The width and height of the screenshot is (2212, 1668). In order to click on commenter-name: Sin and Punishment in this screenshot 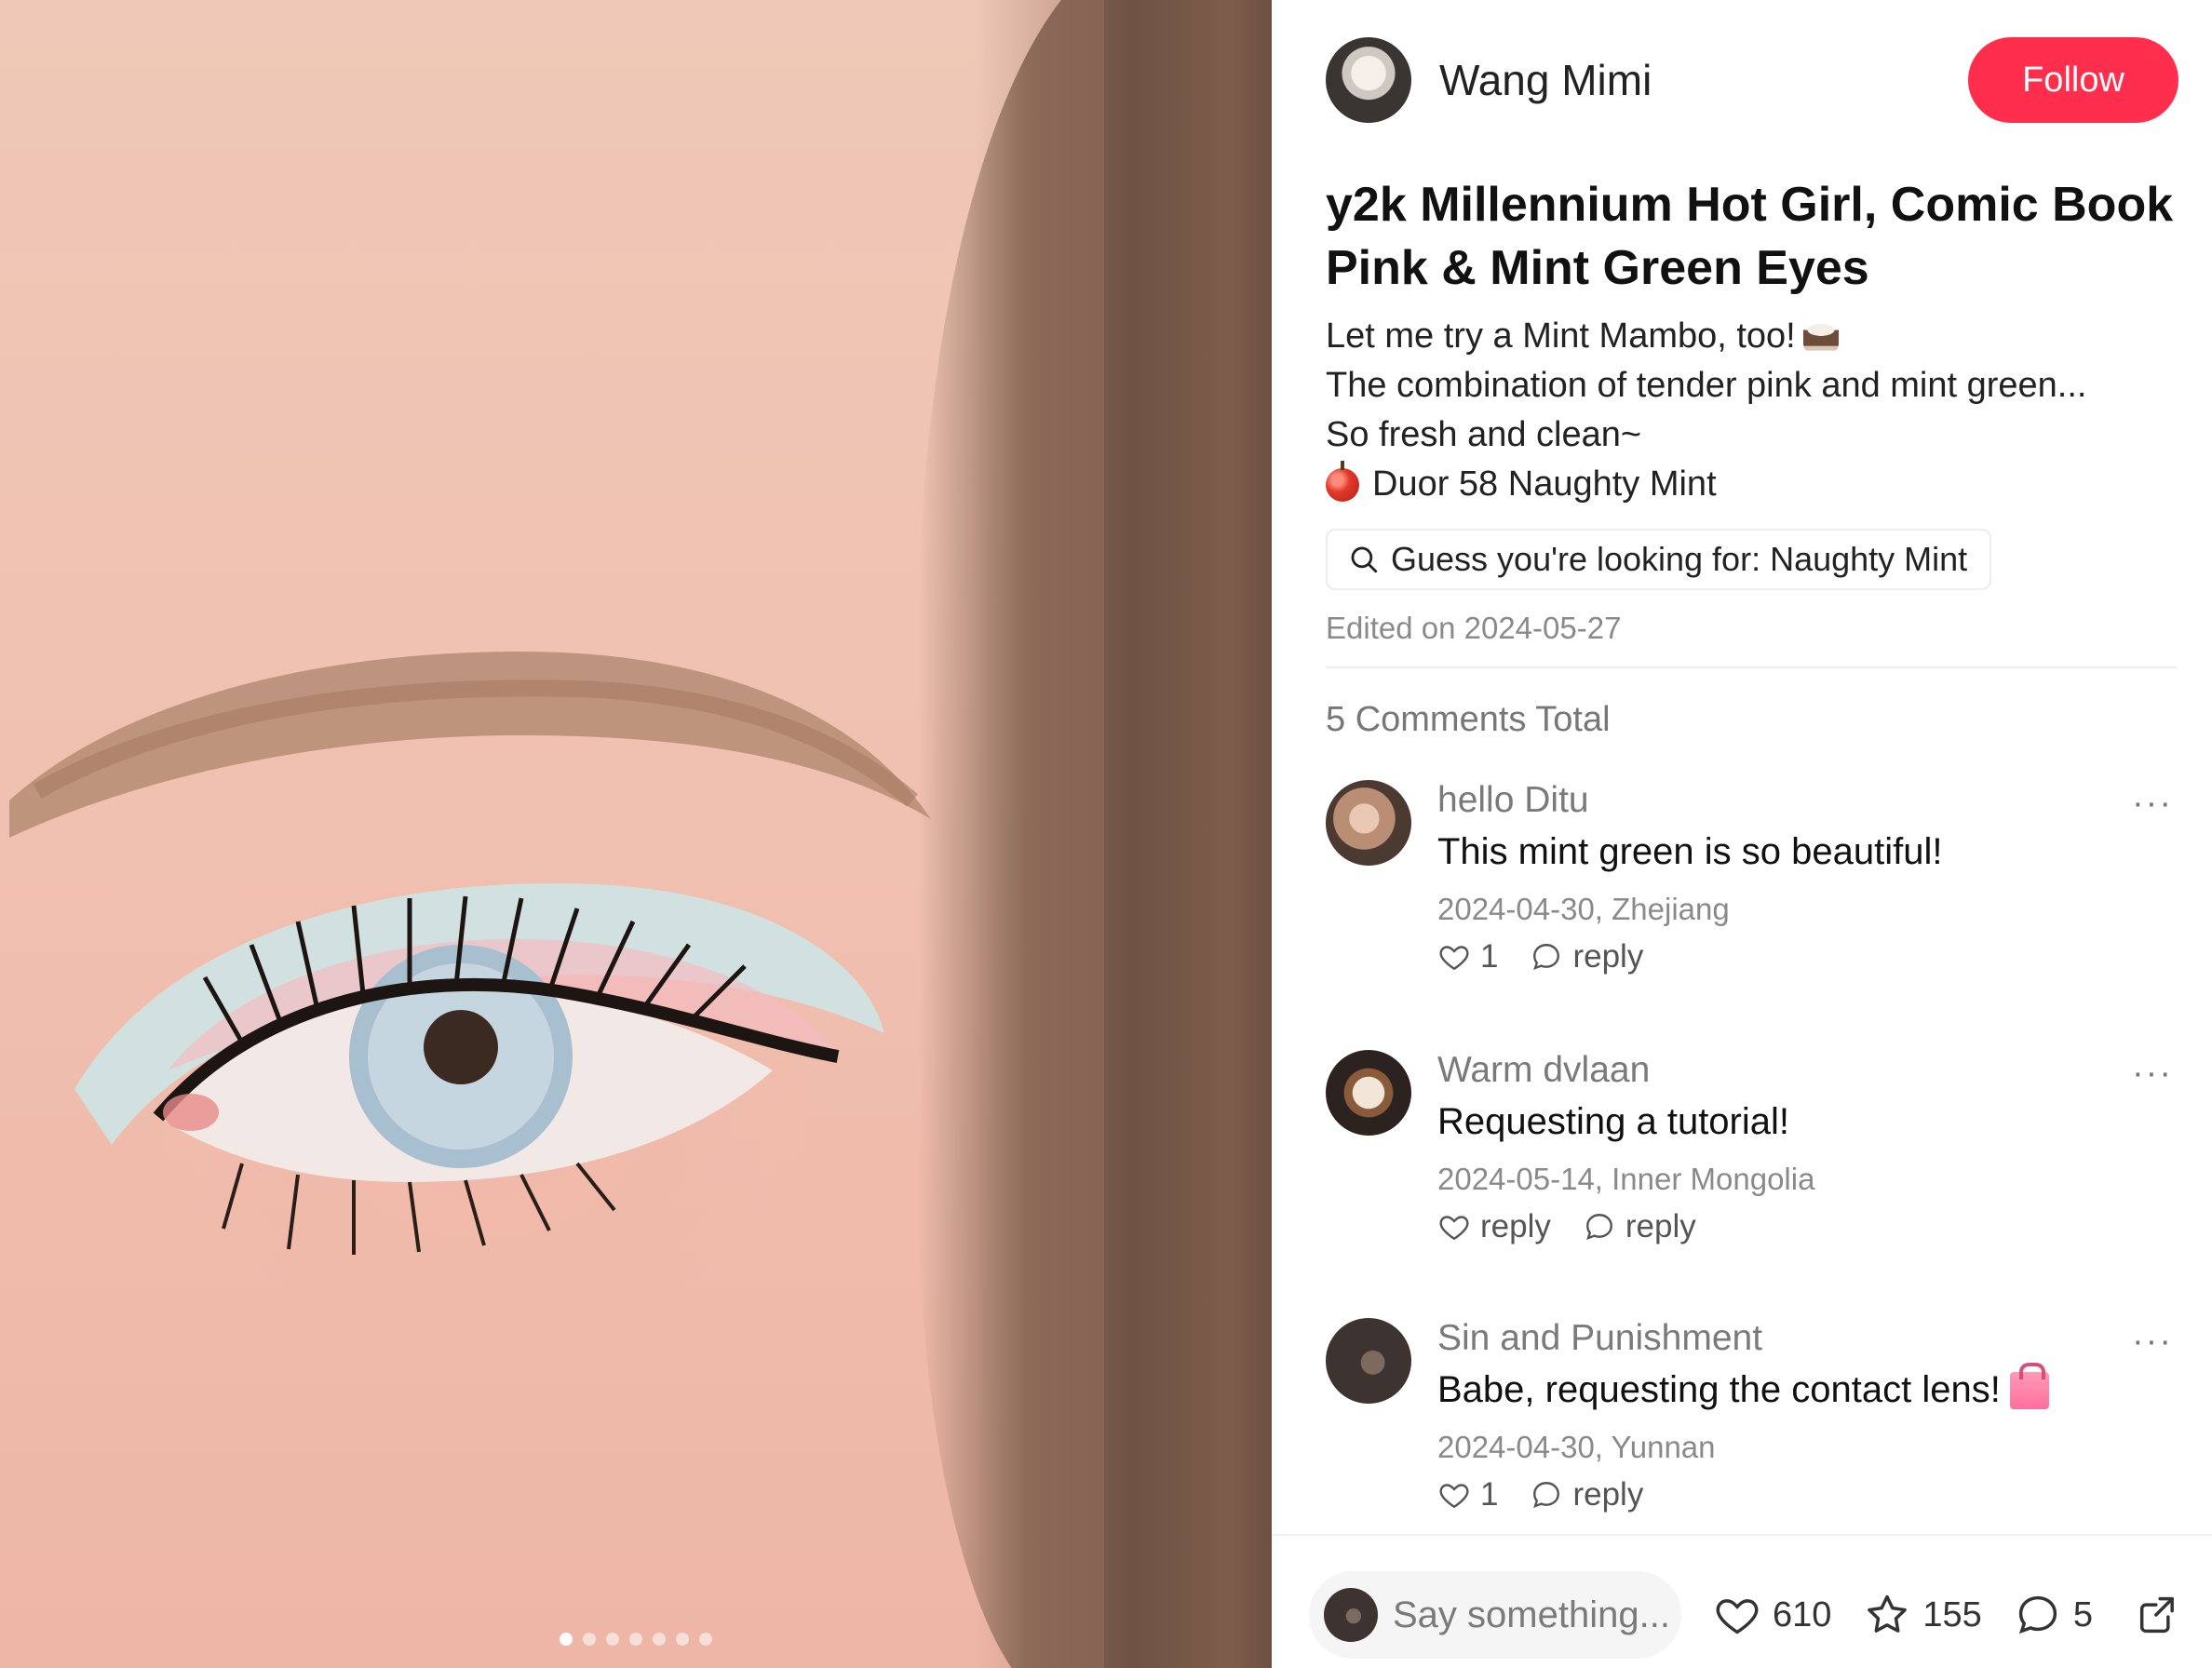, I will do `click(1599, 1338)`.